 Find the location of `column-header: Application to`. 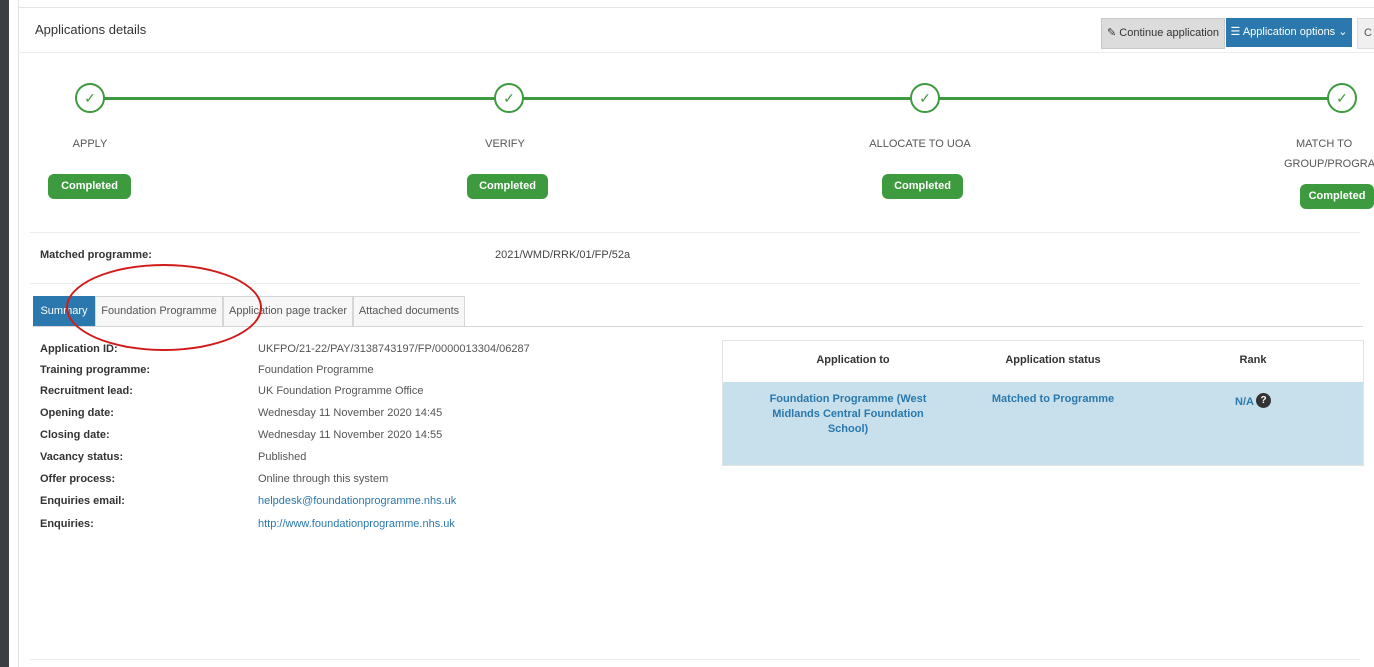

column-header: Application to is located at coordinates (853, 360).